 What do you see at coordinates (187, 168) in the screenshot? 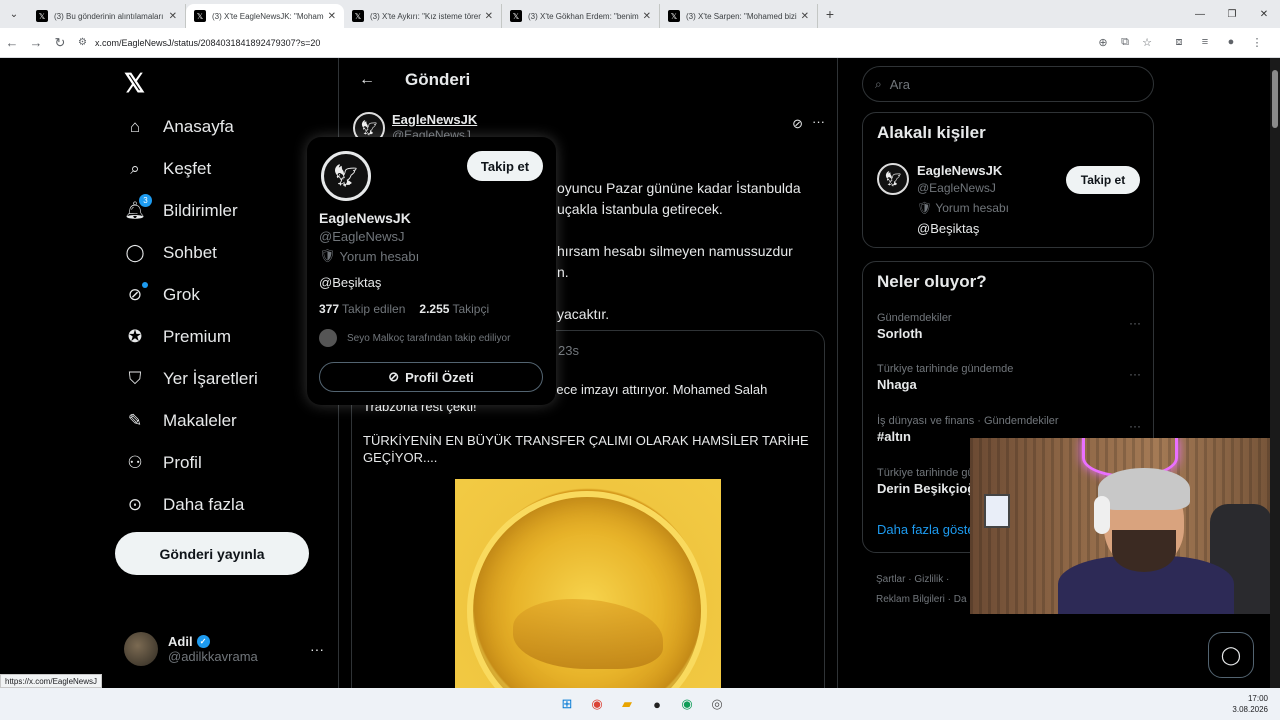
I see `nav-label: Keşfet` at bounding box center [187, 168].